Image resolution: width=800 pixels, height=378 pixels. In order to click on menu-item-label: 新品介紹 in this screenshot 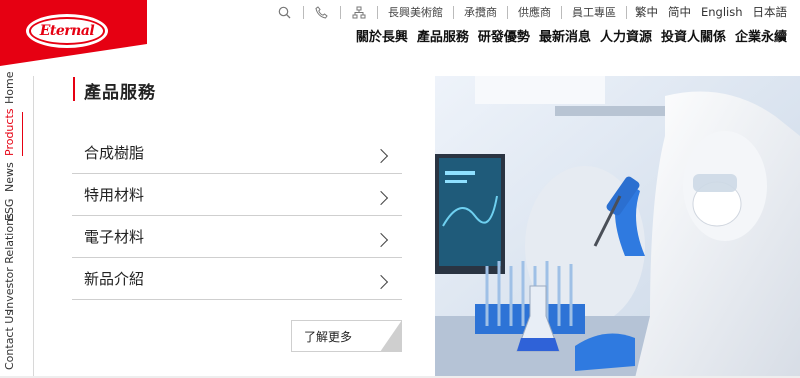, I will do `click(114, 279)`.